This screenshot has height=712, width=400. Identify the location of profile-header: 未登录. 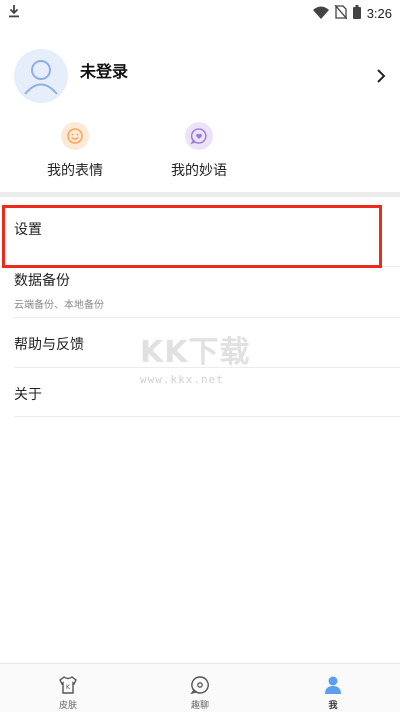
(200, 76).